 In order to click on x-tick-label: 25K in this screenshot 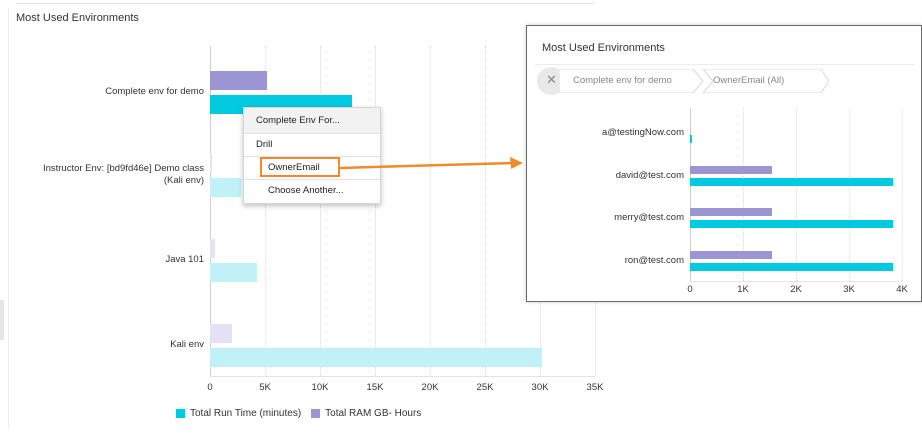, I will do `click(485, 387)`.